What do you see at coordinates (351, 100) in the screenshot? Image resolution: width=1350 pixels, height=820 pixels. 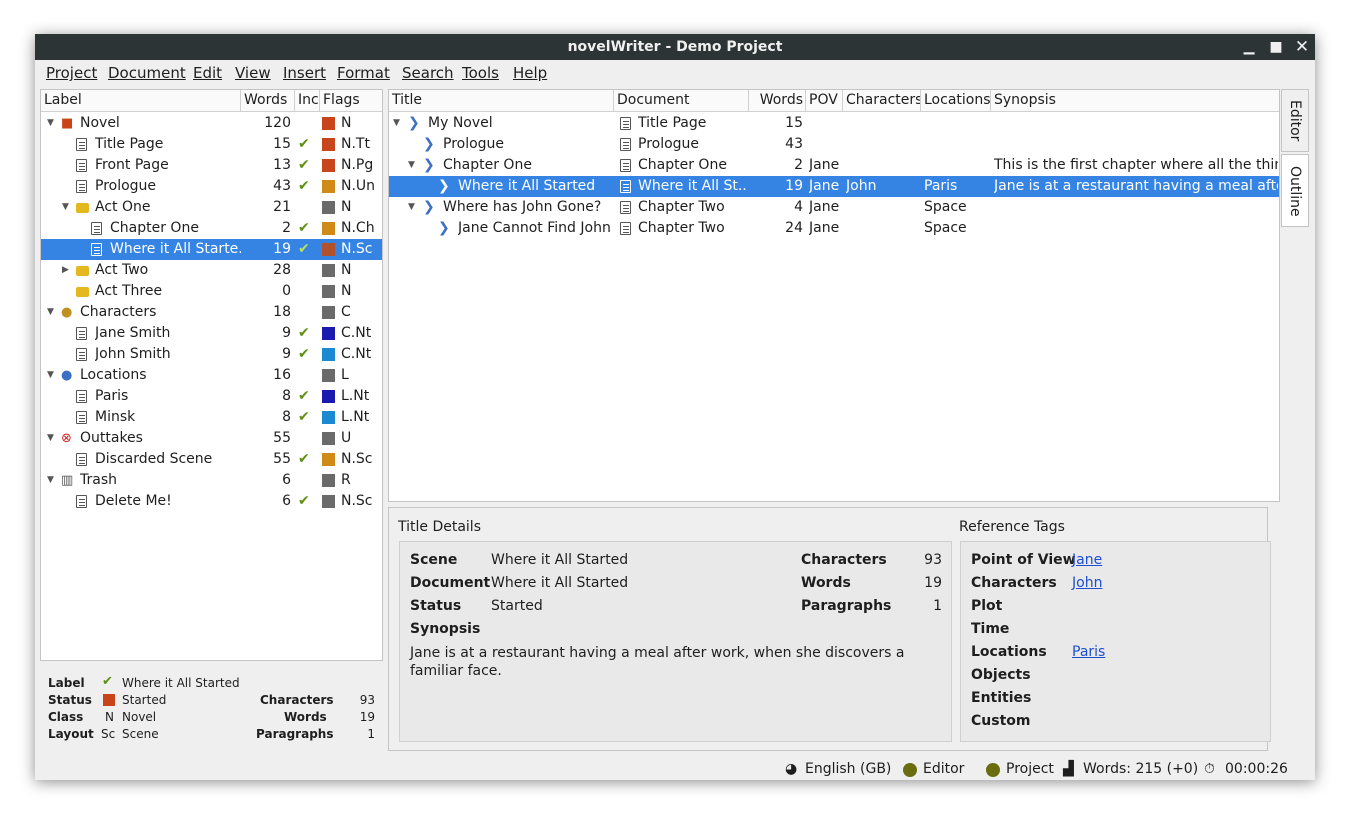 I see `col-flags: Flags` at bounding box center [351, 100].